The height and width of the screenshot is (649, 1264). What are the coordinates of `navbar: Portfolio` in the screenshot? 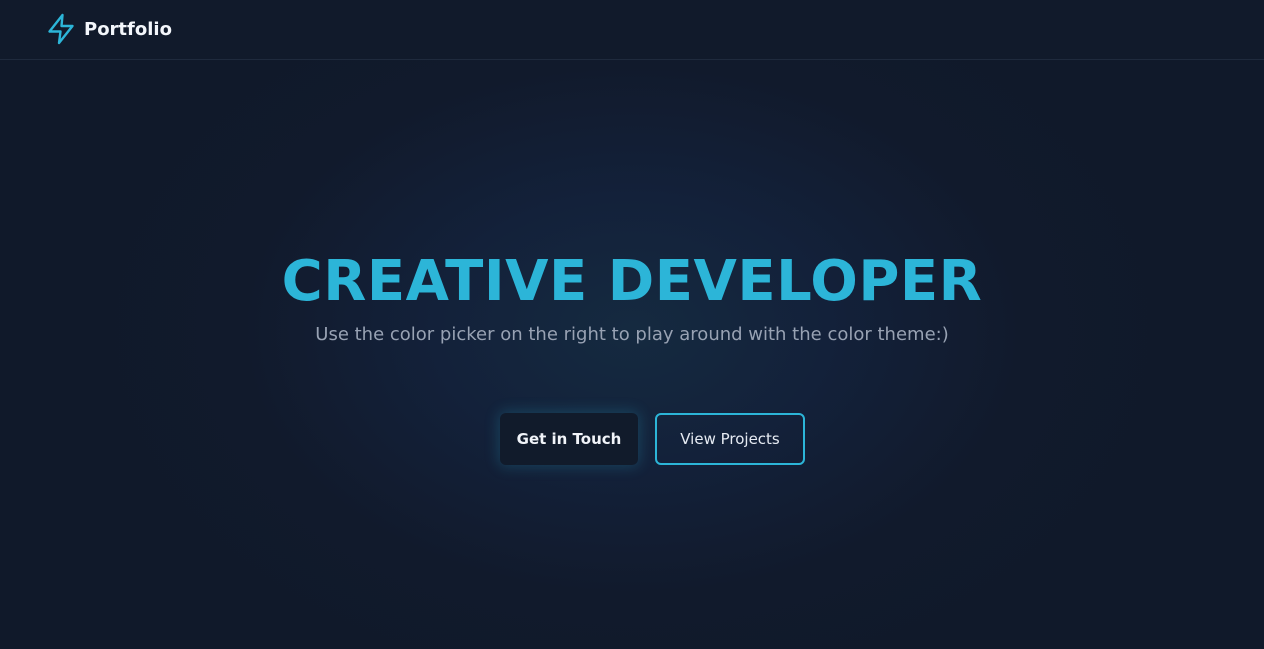 It's located at (632, 30).